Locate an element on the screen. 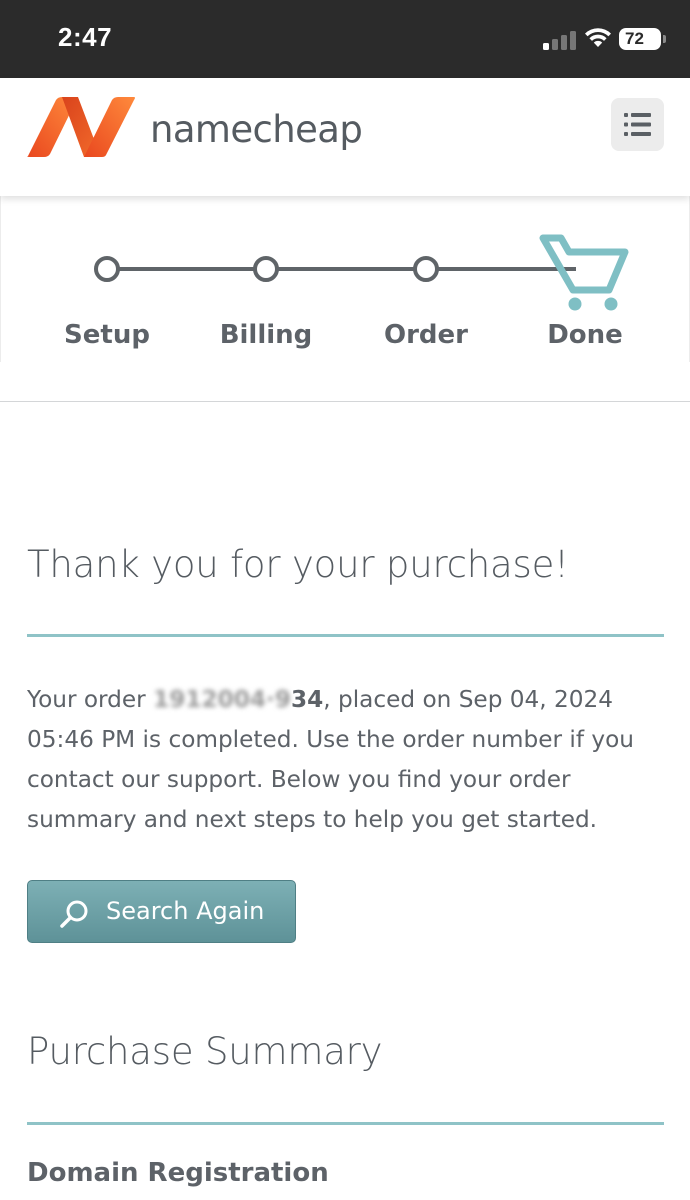 The height and width of the screenshot is (1200, 690). step-label-order: Order is located at coordinates (426, 335).